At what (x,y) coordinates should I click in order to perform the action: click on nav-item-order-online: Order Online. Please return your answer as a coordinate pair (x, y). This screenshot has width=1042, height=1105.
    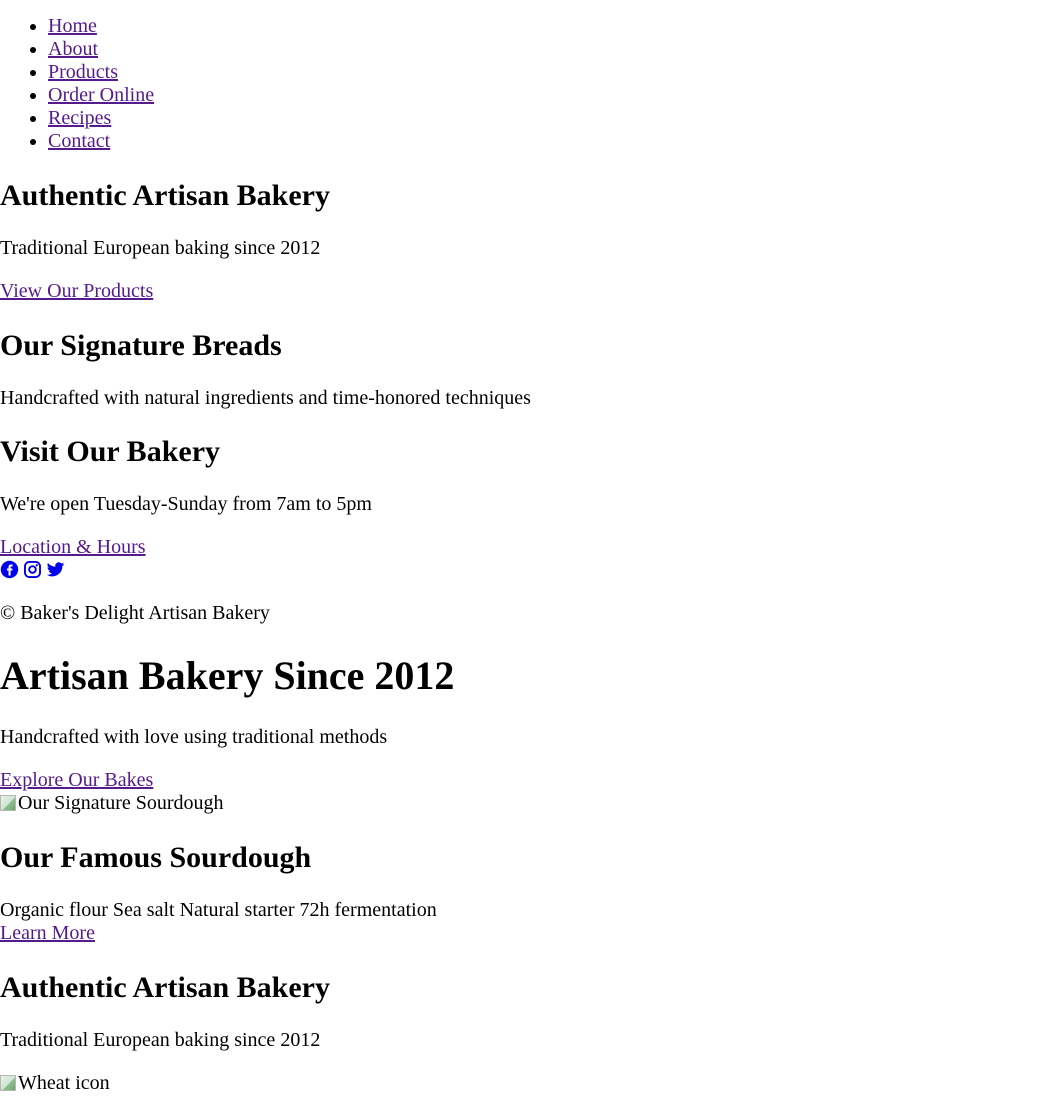
    Looking at the image, I should click on (545, 95).